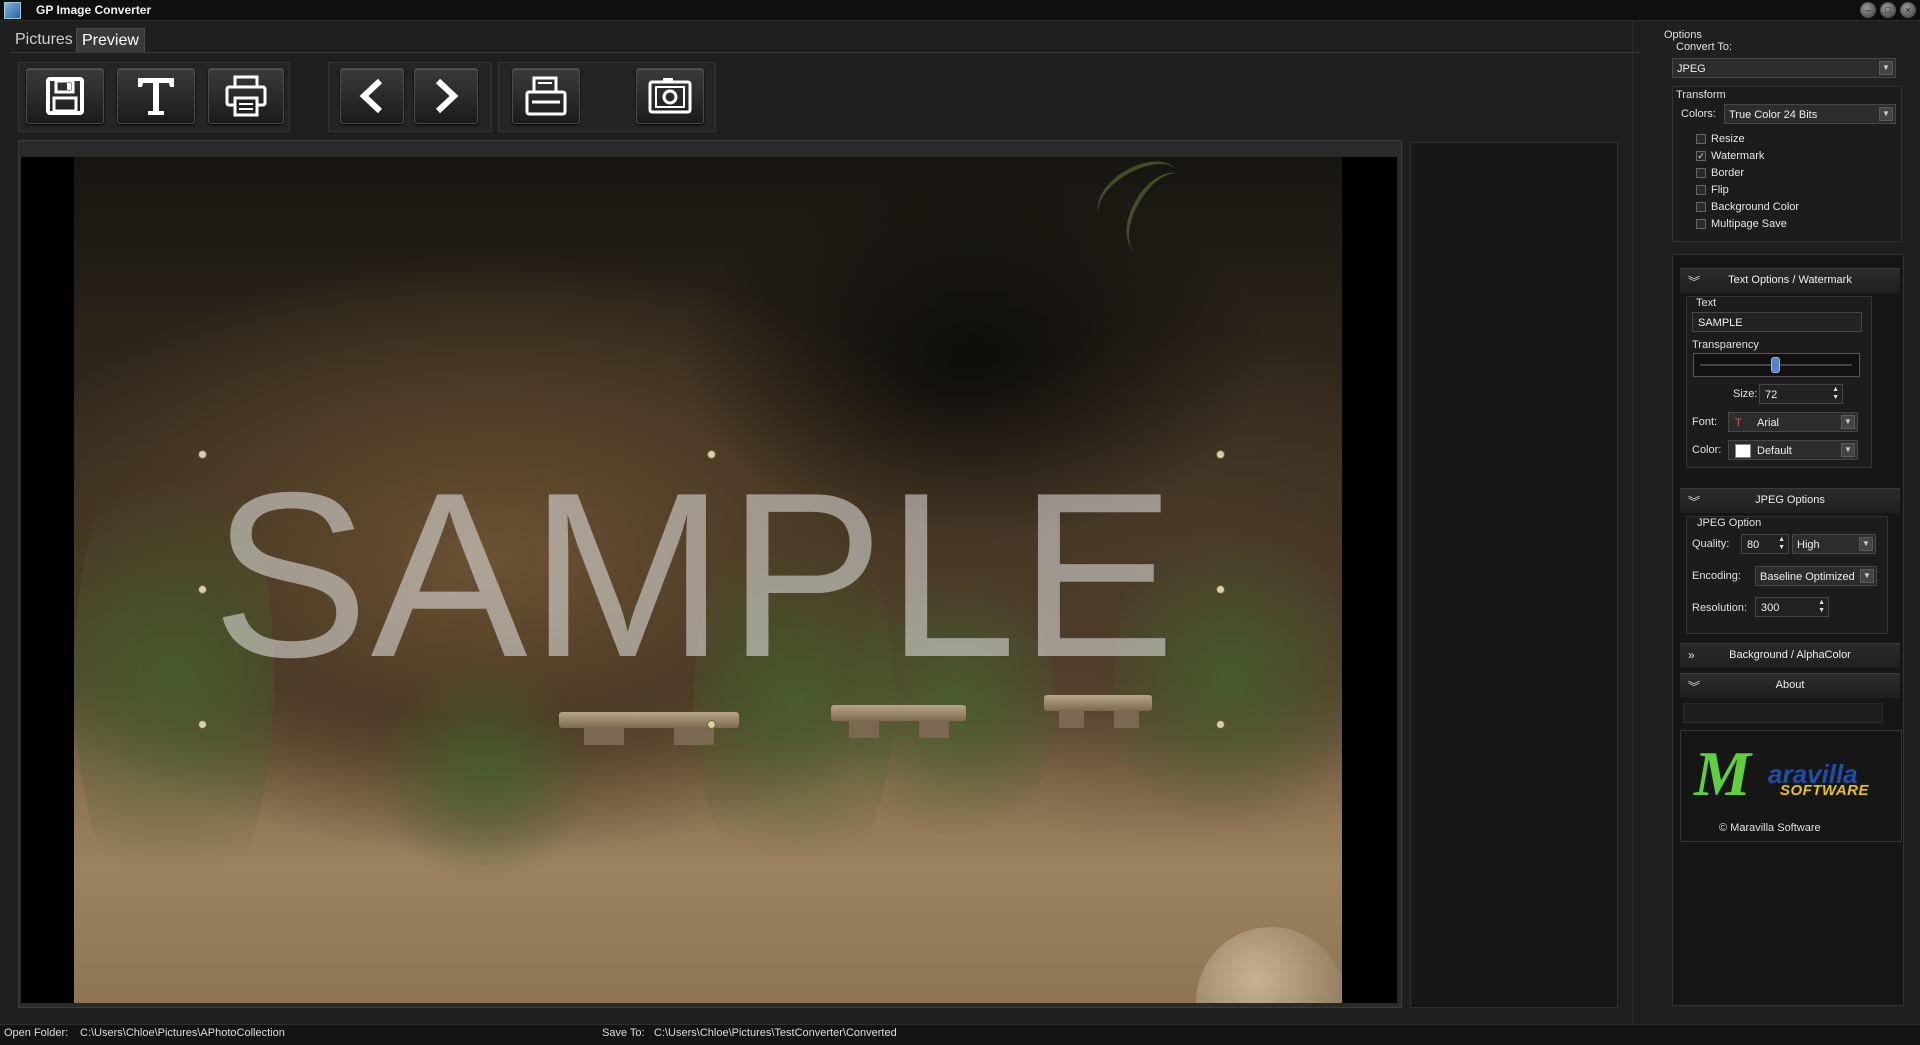 The image size is (1920, 1045). I want to click on border-checkbox, so click(1701, 173).